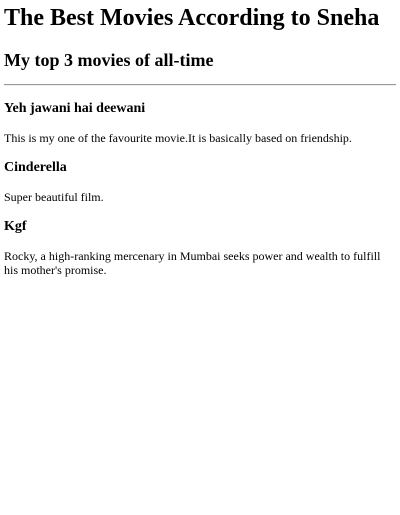 The width and height of the screenshot is (400, 515). Describe the element at coordinates (200, 85) in the screenshot. I see `divider` at that location.